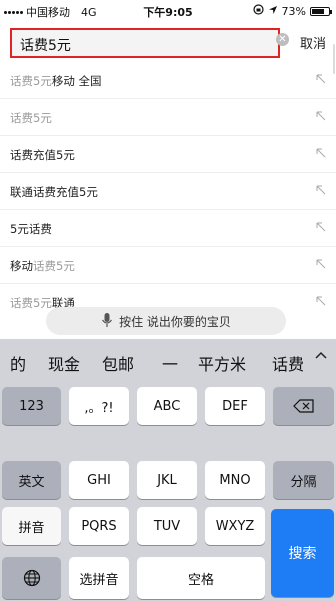 This screenshot has height=602, width=336. Describe the element at coordinates (168, 154) in the screenshot. I see `suggestion-item: 话费充值5元` at that location.